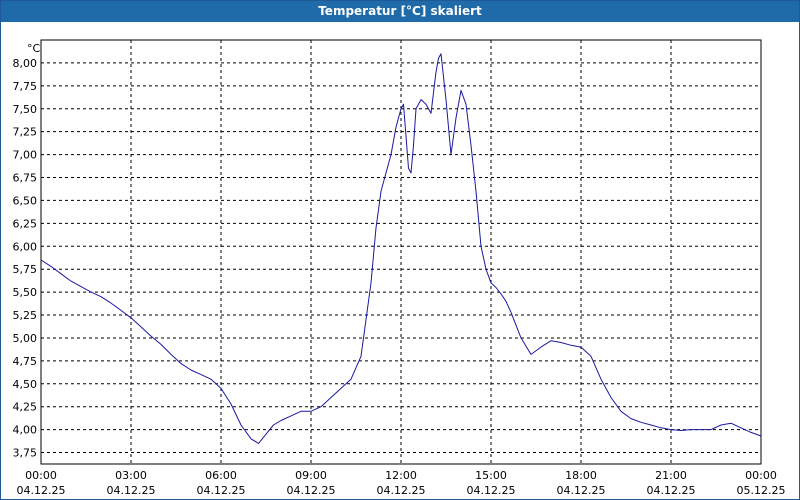 This screenshot has height=500, width=800. What do you see at coordinates (25, 430) in the screenshot?
I see `y-tick-label: 4,00` at bounding box center [25, 430].